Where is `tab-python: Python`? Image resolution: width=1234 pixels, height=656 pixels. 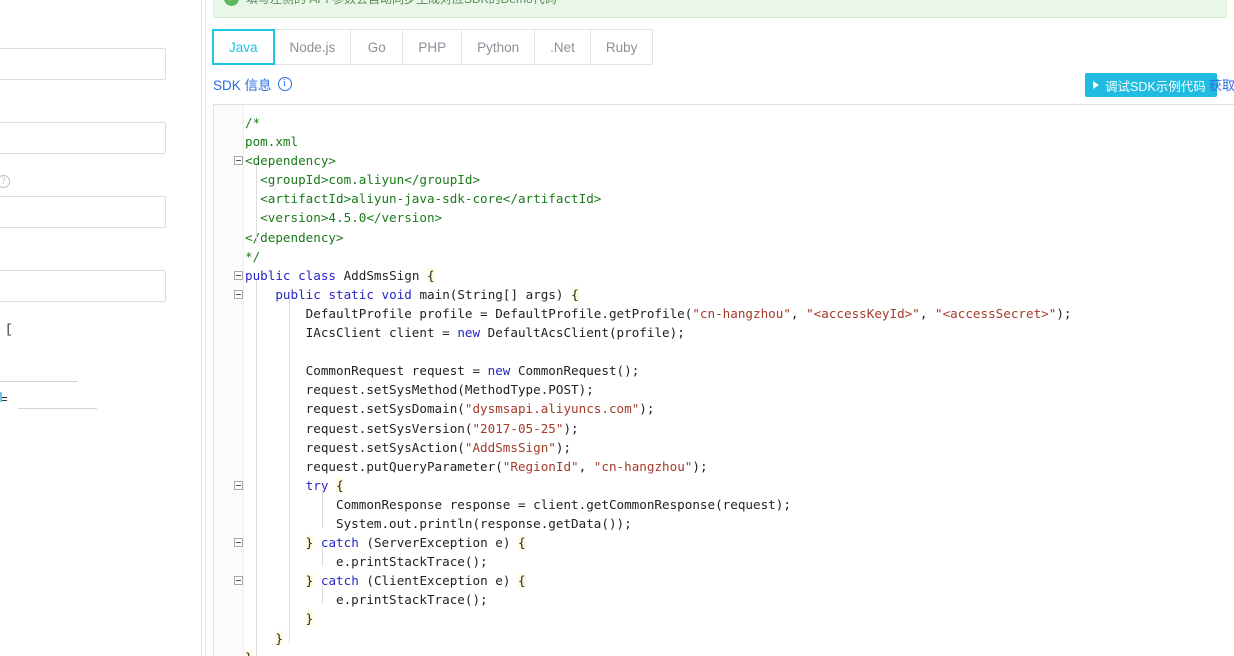 tab-python: Python is located at coordinates (499, 47).